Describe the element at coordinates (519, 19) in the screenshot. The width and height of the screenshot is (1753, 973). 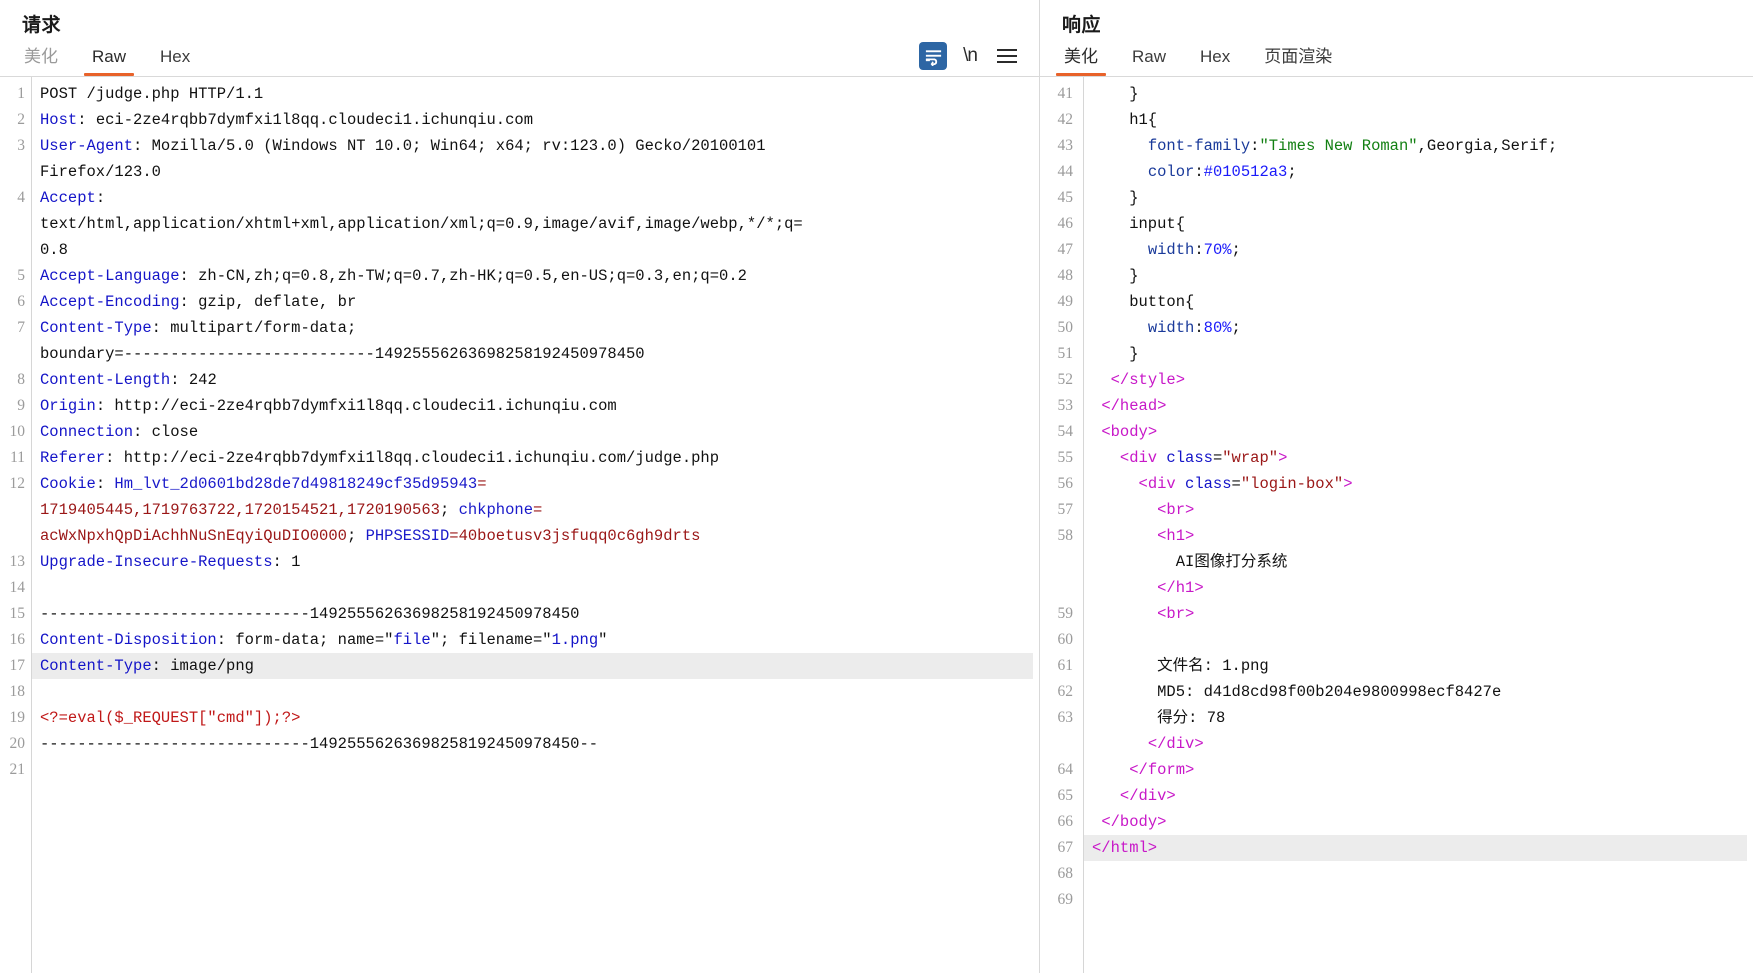
I see `request-header: 请求` at that location.